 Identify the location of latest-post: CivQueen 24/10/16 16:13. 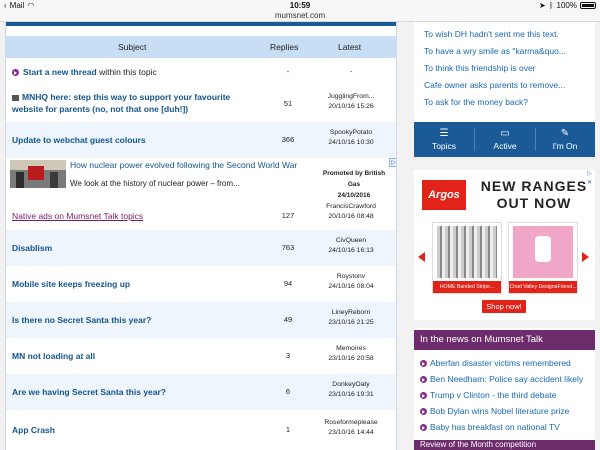
(351, 246).